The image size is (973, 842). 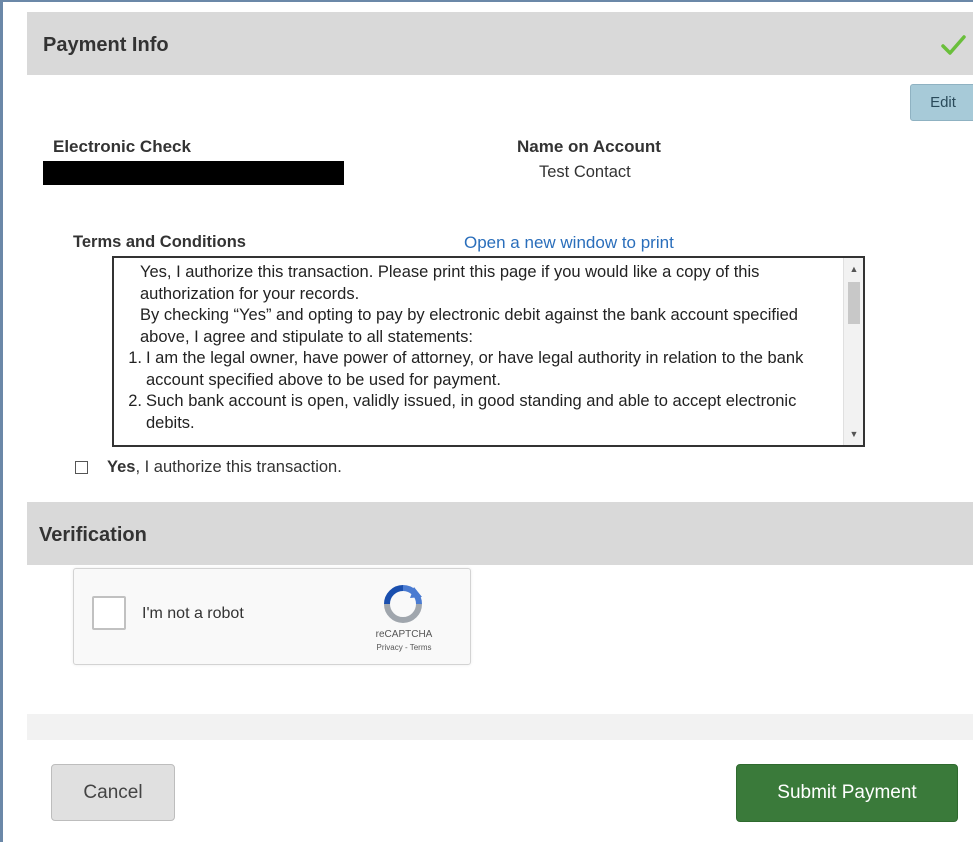 What do you see at coordinates (159, 242) in the screenshot?
I see `terms-heading: Terms and Conditions` at bounding box center [159, 242].